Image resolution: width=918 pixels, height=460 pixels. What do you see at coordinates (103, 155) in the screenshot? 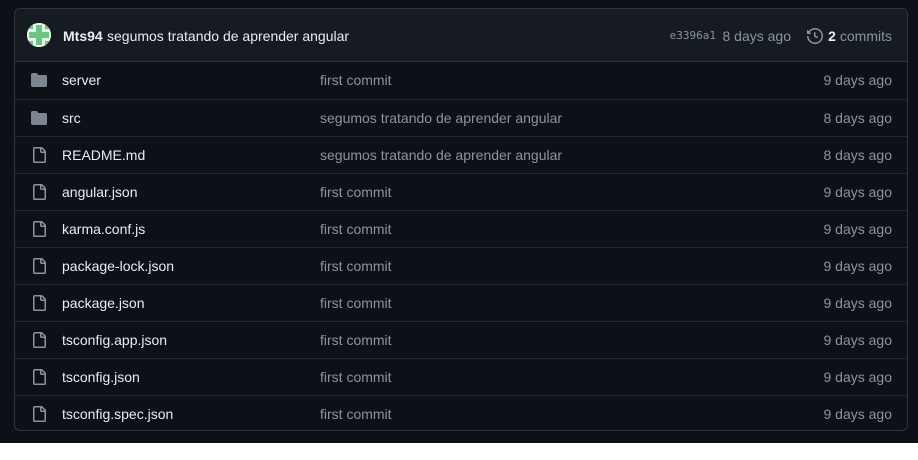
I see `file-name-link: README.md` at bounding box center [103, 155].